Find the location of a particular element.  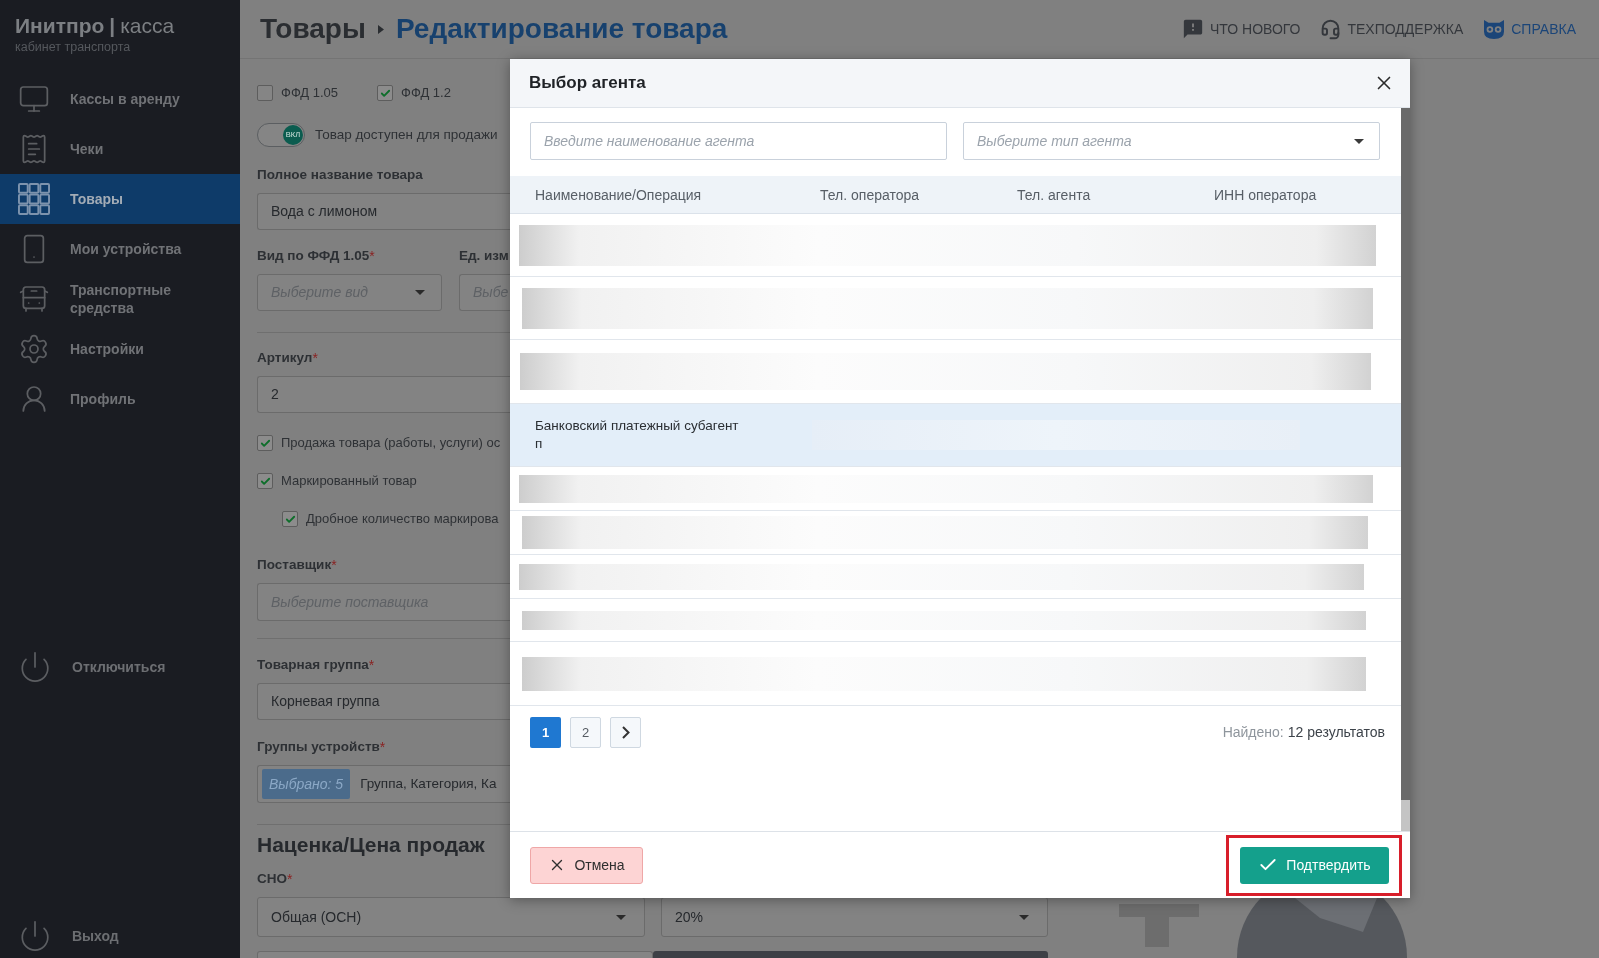

nav-item: Отключиться is located at coordinates (120, 667).